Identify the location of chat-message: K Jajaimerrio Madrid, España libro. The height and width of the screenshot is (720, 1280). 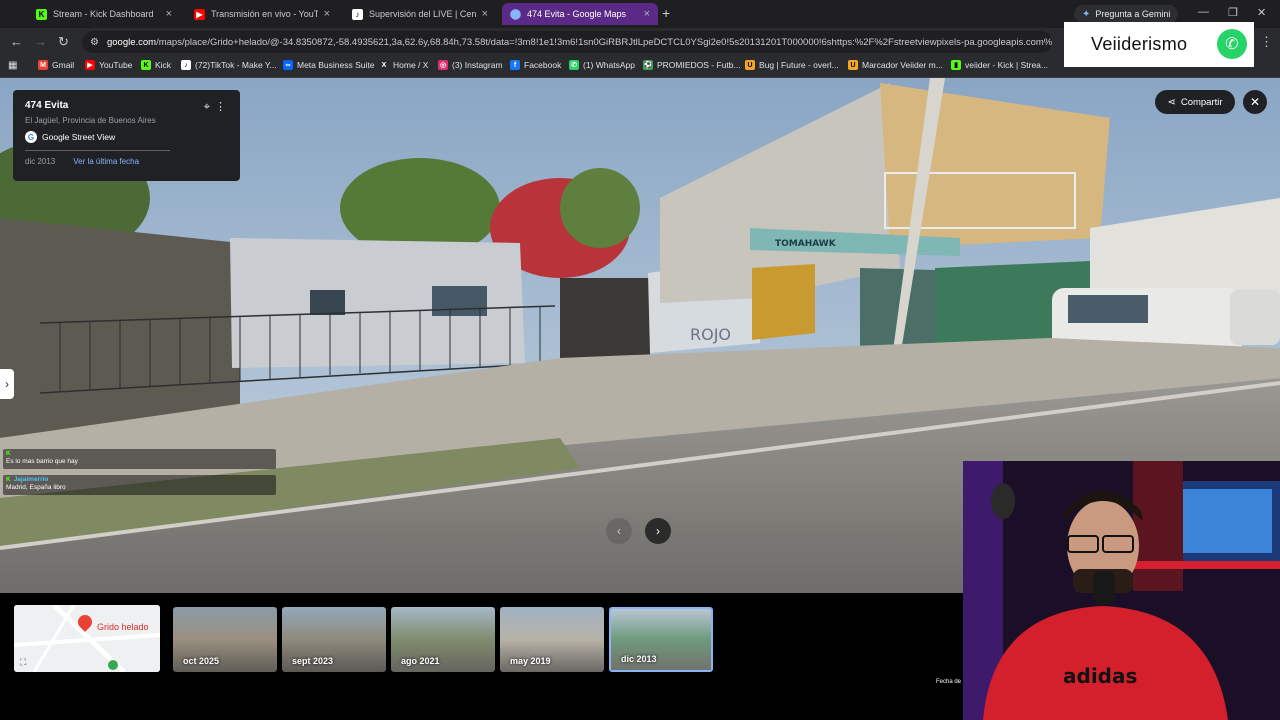
(139, 485).